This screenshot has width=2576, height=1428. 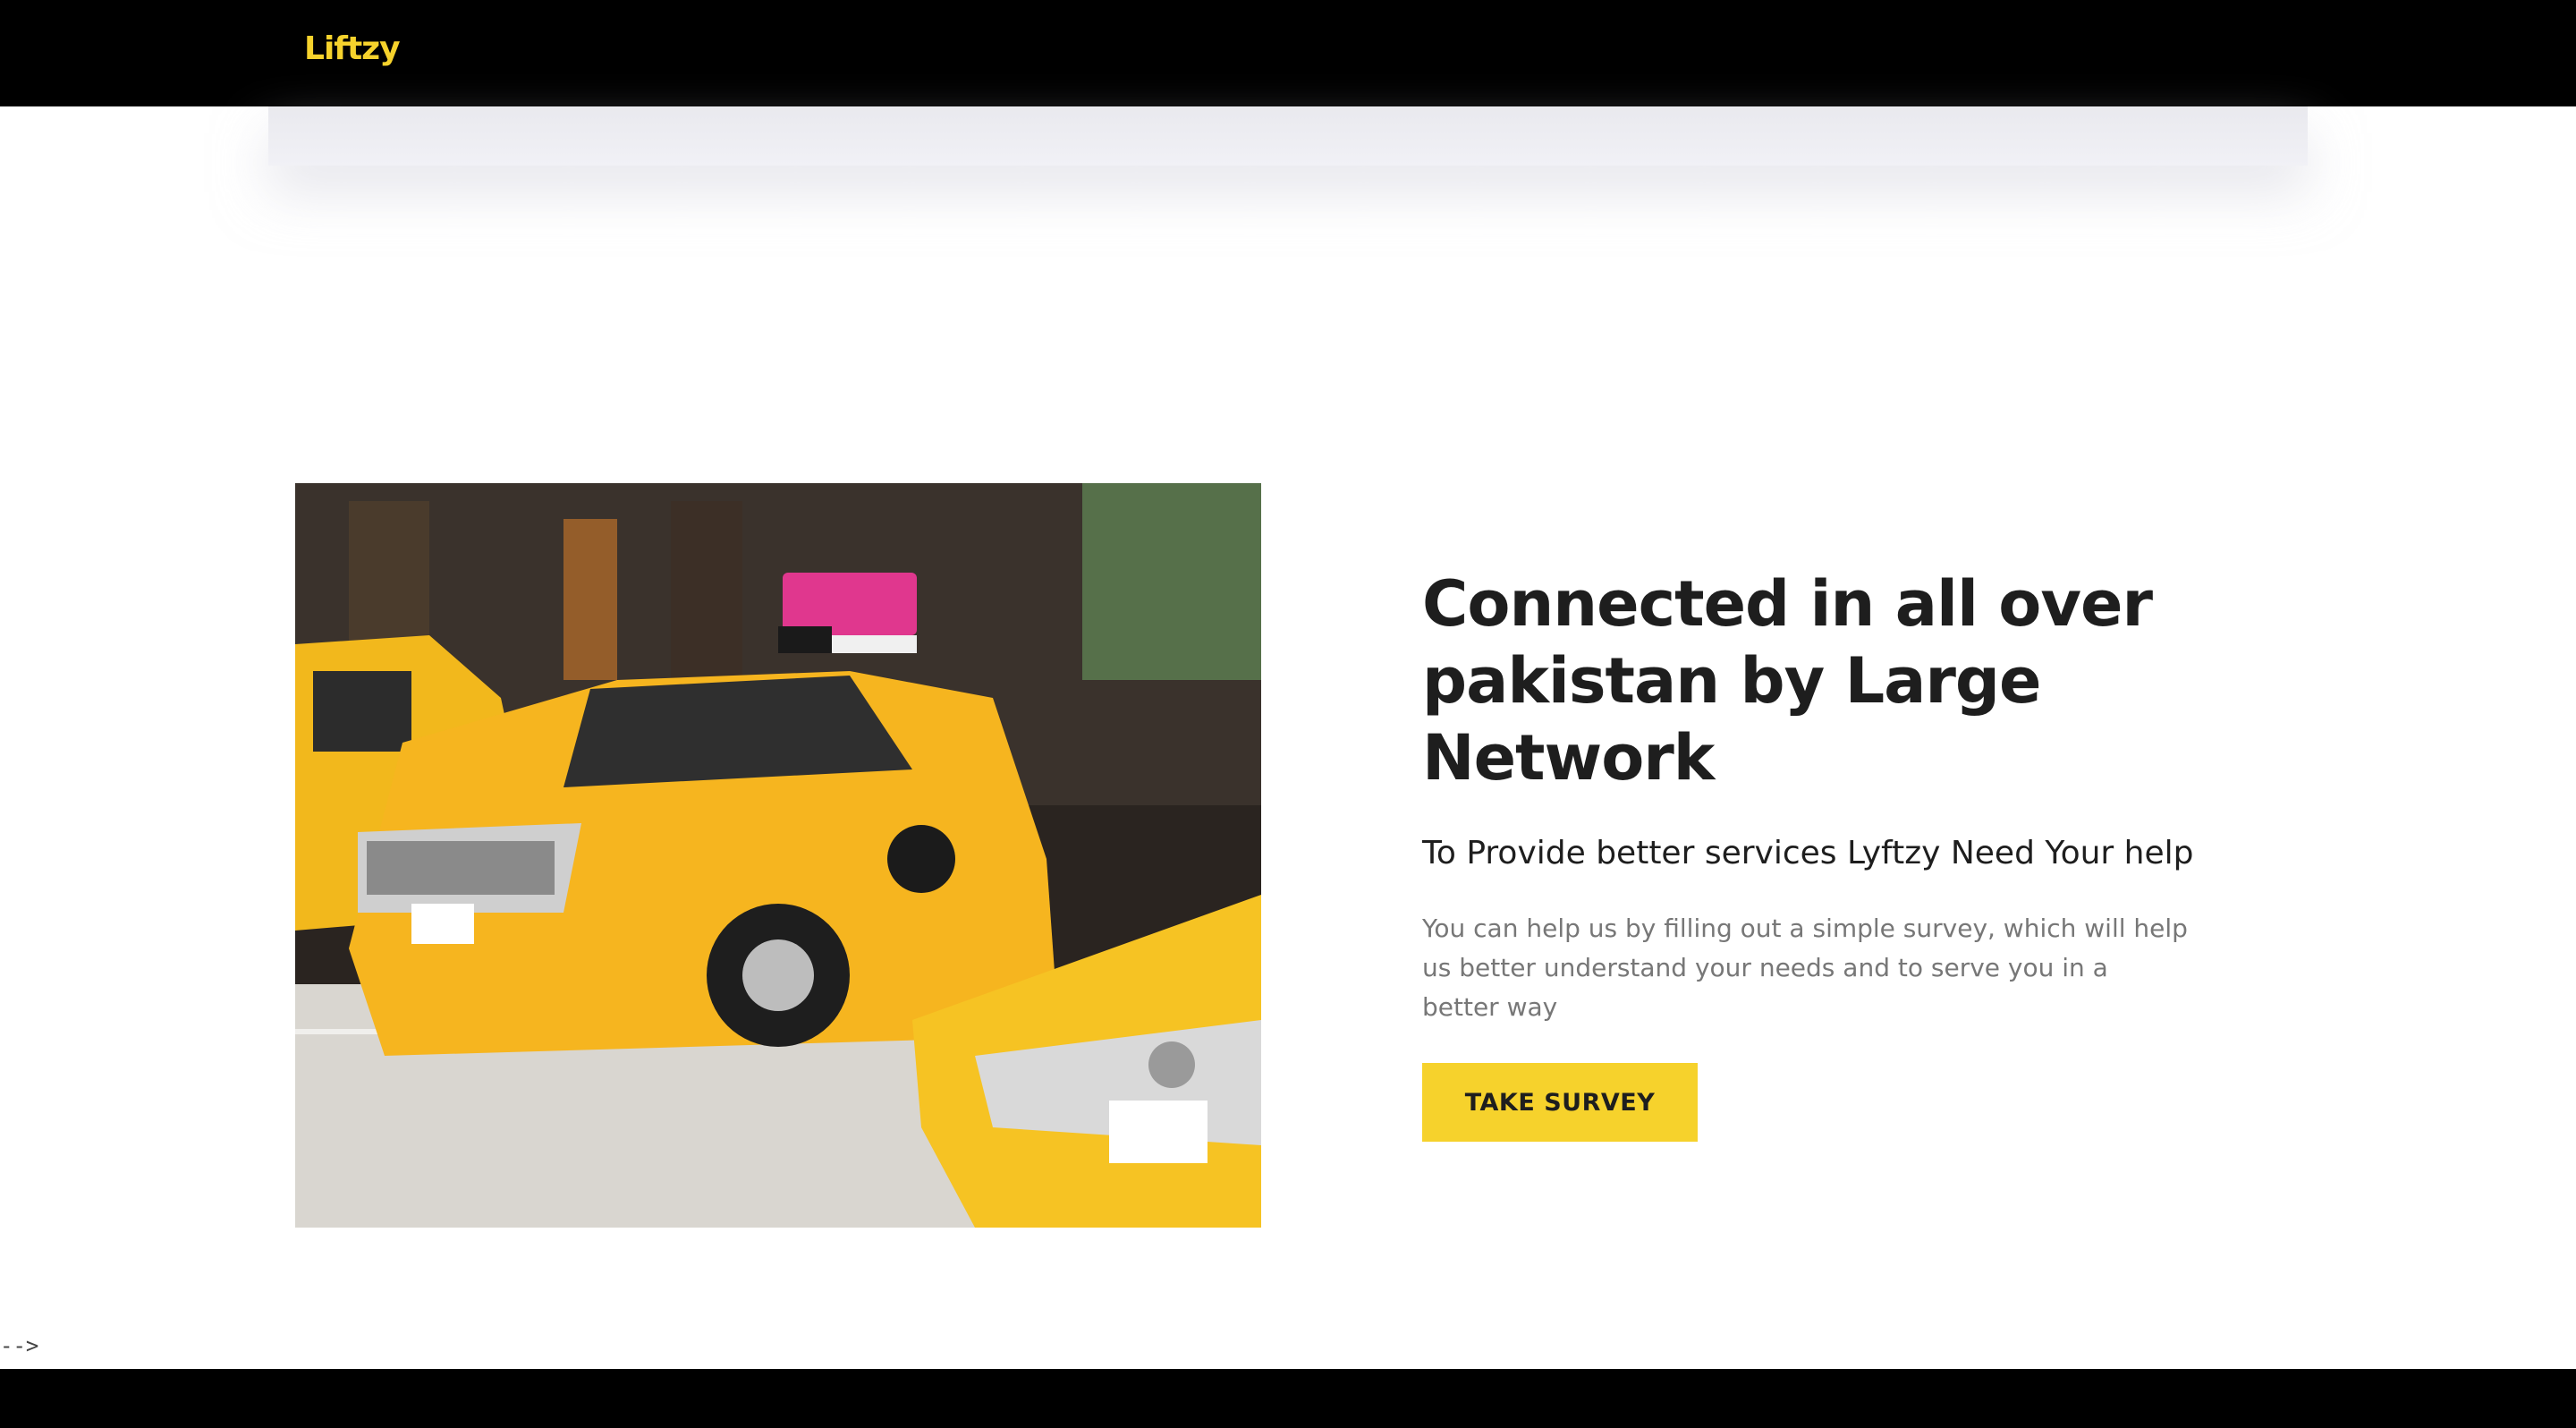 I want to click on brand-logo: Liftzy, so click(x=352, y=49).